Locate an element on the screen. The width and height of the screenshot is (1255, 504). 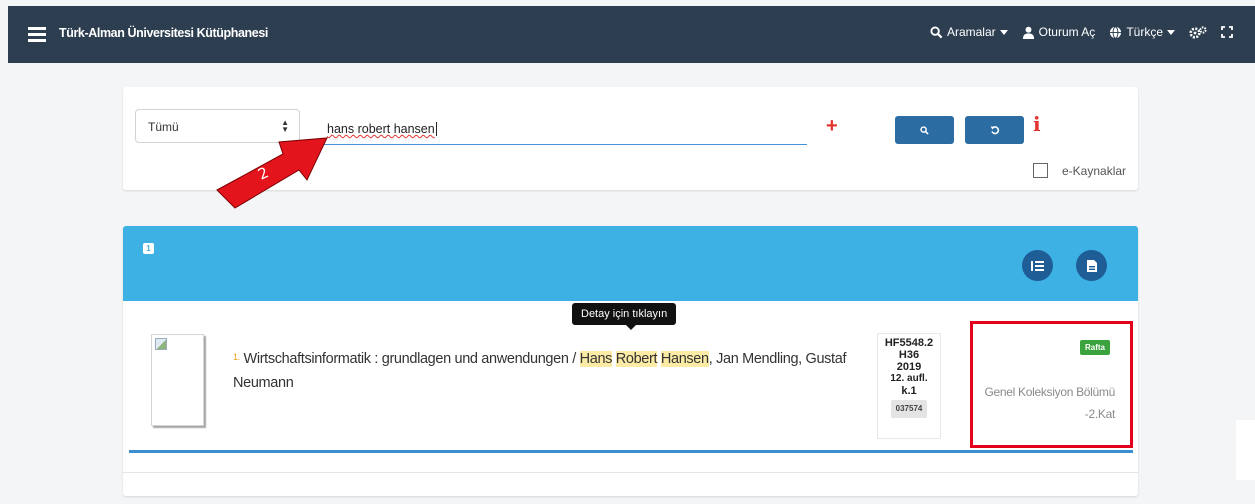
call-number: HF5548.2 H36 2019 12. aufl. k.1 037574 is located at coordinates (909, 386).